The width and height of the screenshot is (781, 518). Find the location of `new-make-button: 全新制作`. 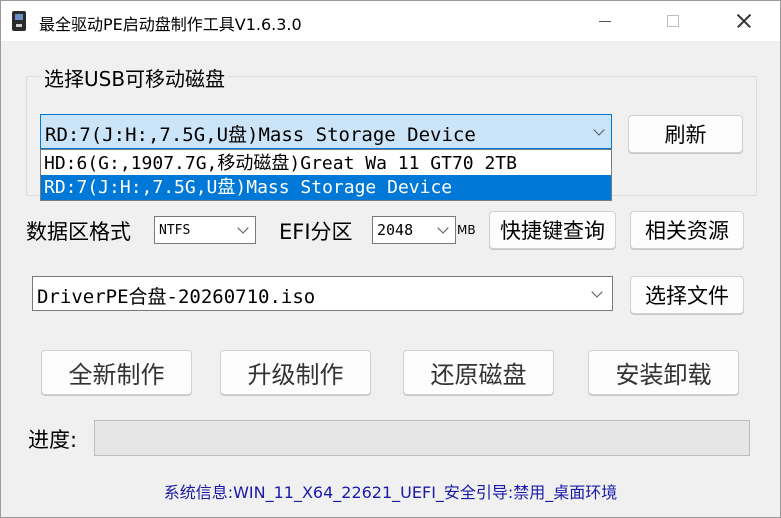

new-make-button: 全新制作 is located at coordinates (116, 372).